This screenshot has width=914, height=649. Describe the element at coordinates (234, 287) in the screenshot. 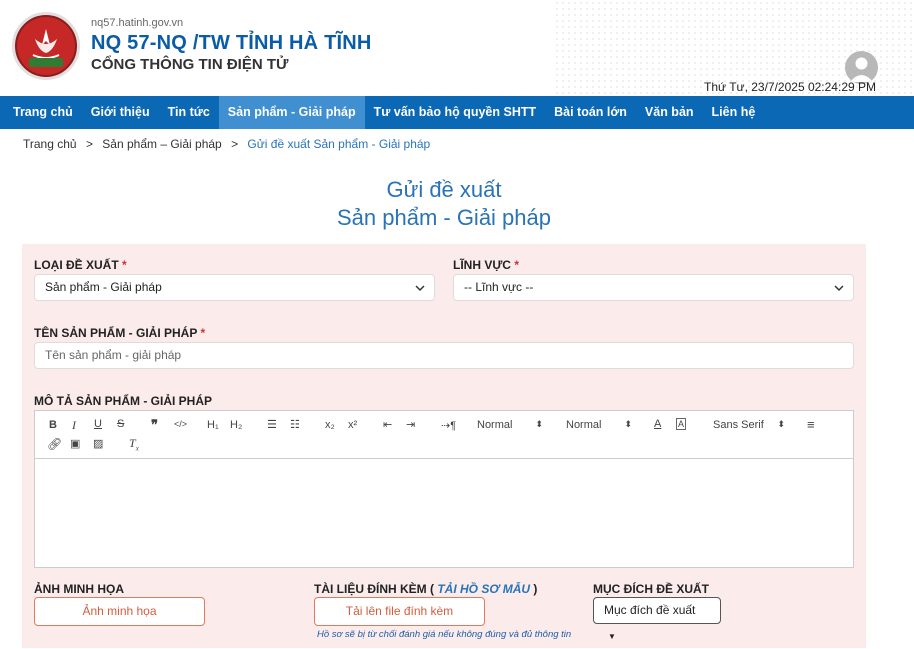

I see `type-select: Sản phẩm - Giải pháp` at that location.